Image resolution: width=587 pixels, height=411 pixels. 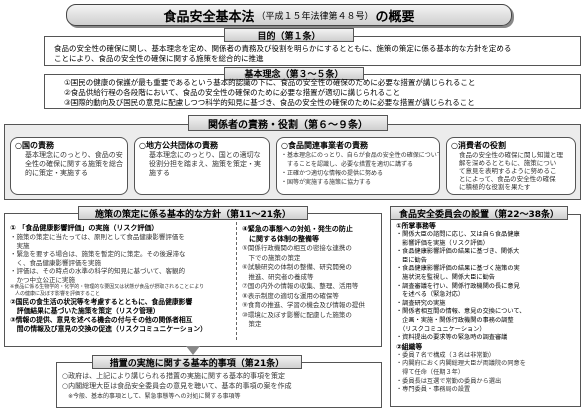 What do you see at coordinates (178, 145) in the screenshot?
I see `duty-title: ○地方公共団体の責務` at bounding box center [178, 145].